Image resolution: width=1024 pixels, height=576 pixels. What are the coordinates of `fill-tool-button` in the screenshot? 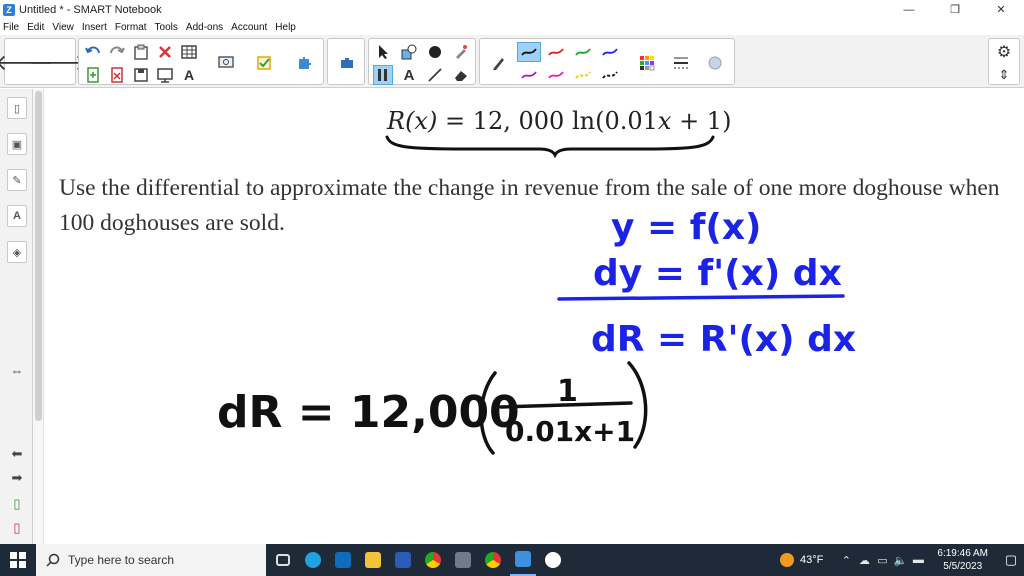 It's located at (435, 52).